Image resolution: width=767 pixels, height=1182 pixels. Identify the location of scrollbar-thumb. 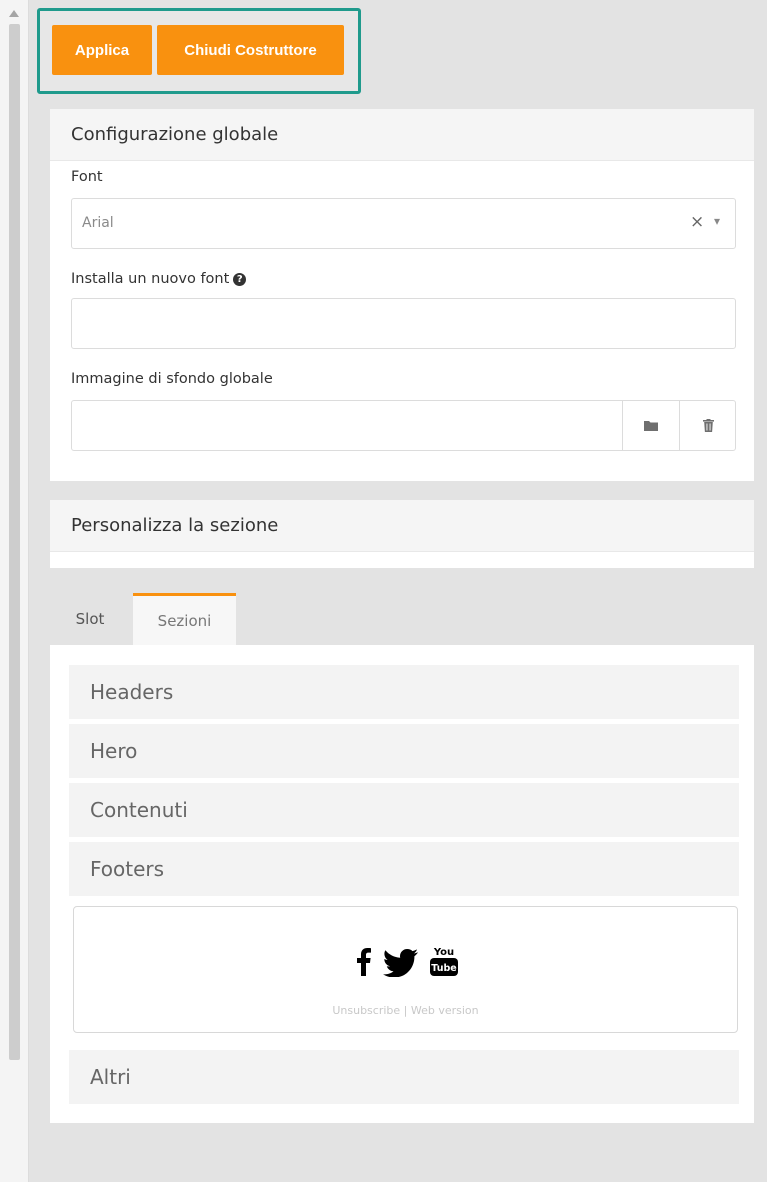
(14, 542).